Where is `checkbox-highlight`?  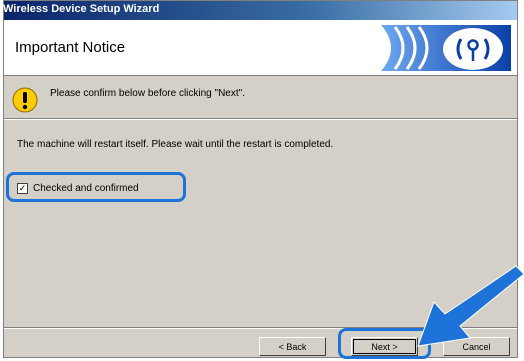
checkbox-highlight is located at coordinates (96, 187).